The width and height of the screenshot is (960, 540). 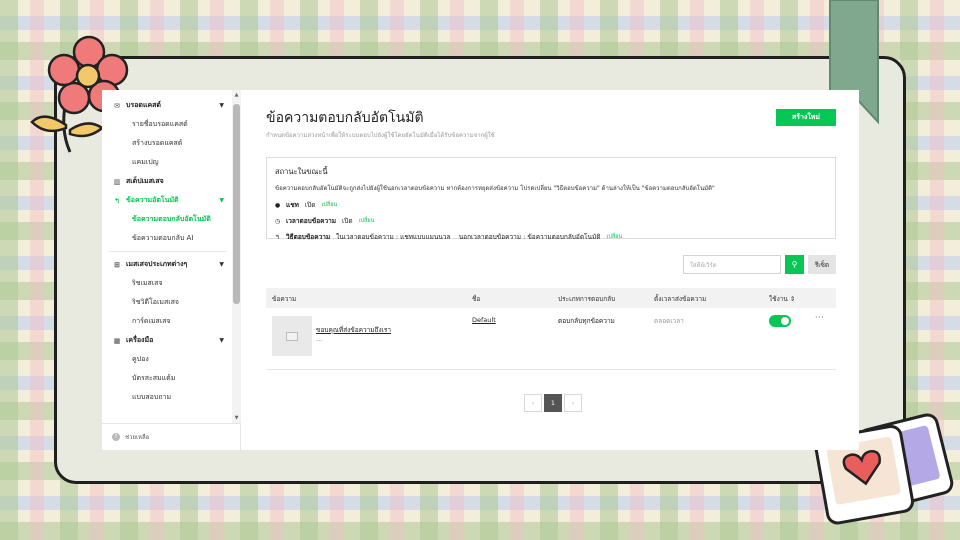 What do you see at coordinates (236, 95) in the screenshot?
I see `scroll-up-icon: ▲` at bounding box center [236, 95].